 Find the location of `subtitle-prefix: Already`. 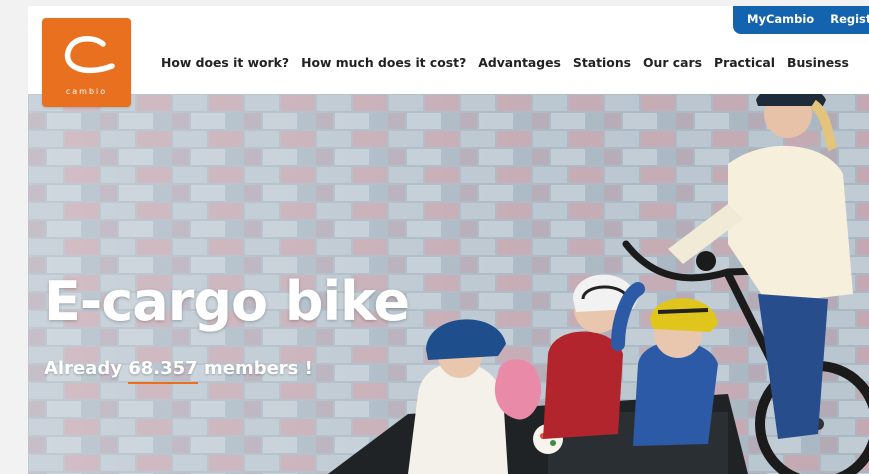

subtitle-prefix: Already is located at coordinates (83, 368).